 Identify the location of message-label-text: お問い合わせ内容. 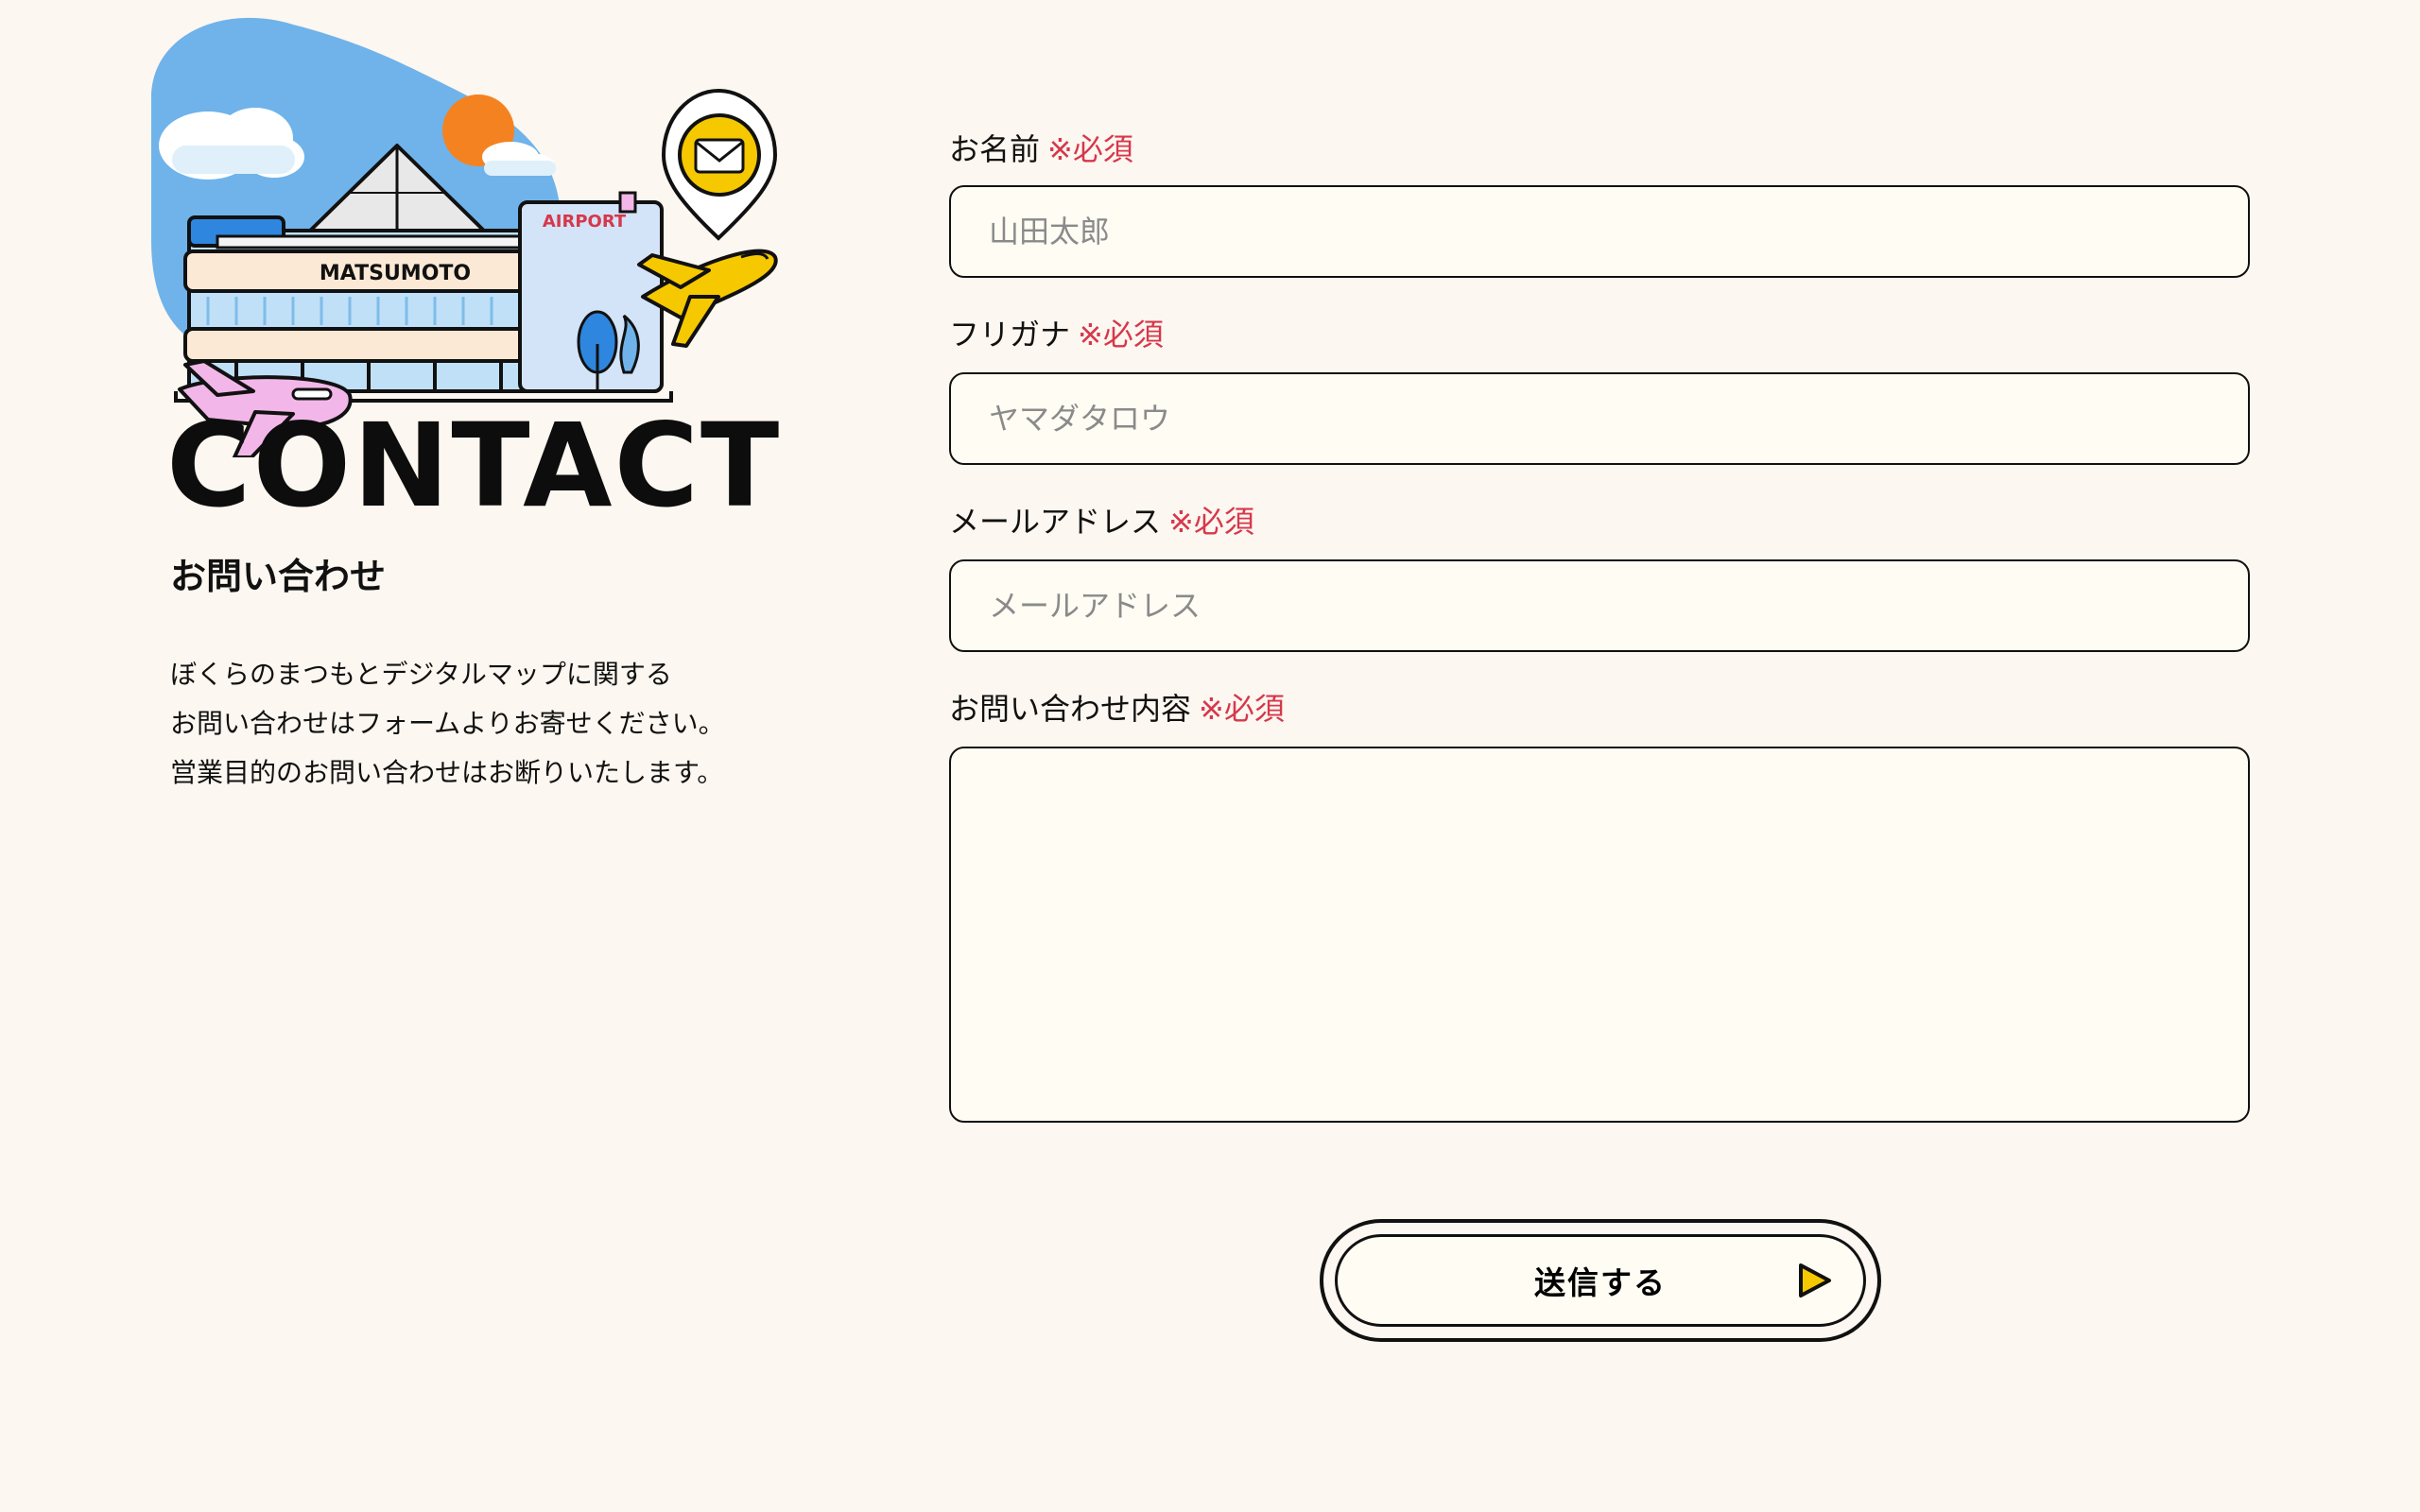
(1070, 709).